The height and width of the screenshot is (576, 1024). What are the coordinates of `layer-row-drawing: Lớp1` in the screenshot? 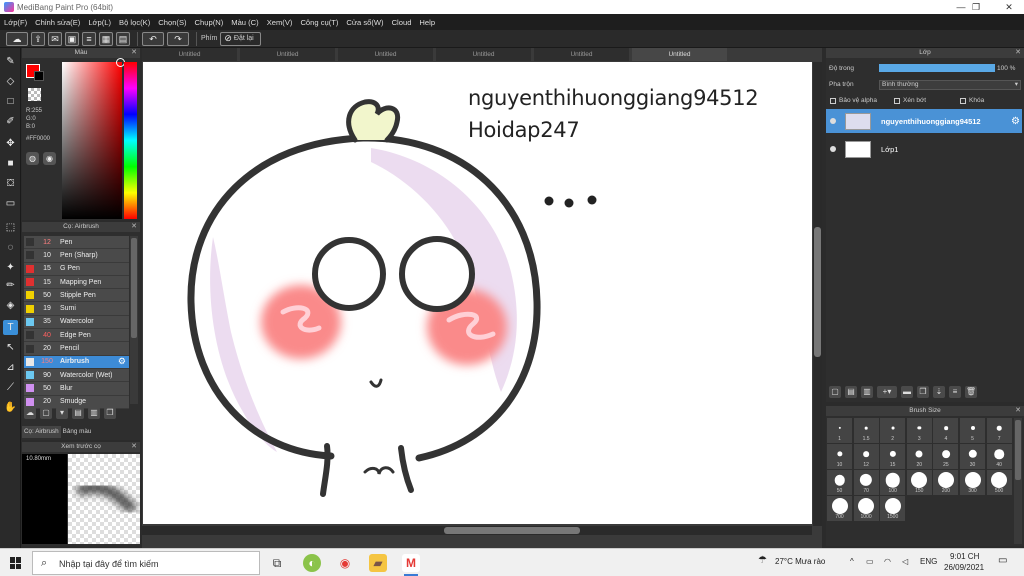 It's located at (924, 149).